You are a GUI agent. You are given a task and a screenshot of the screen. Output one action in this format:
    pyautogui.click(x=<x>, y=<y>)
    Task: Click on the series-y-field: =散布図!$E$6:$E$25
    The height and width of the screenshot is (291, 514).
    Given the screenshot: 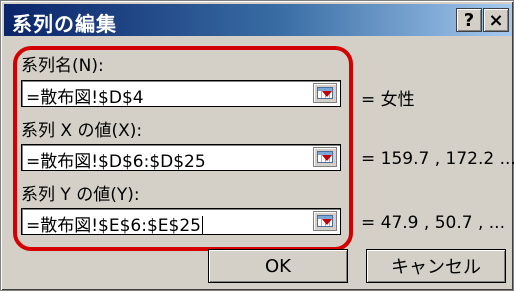 What is the action you would take?
    pyautogui.click(x=181, y=221)
    